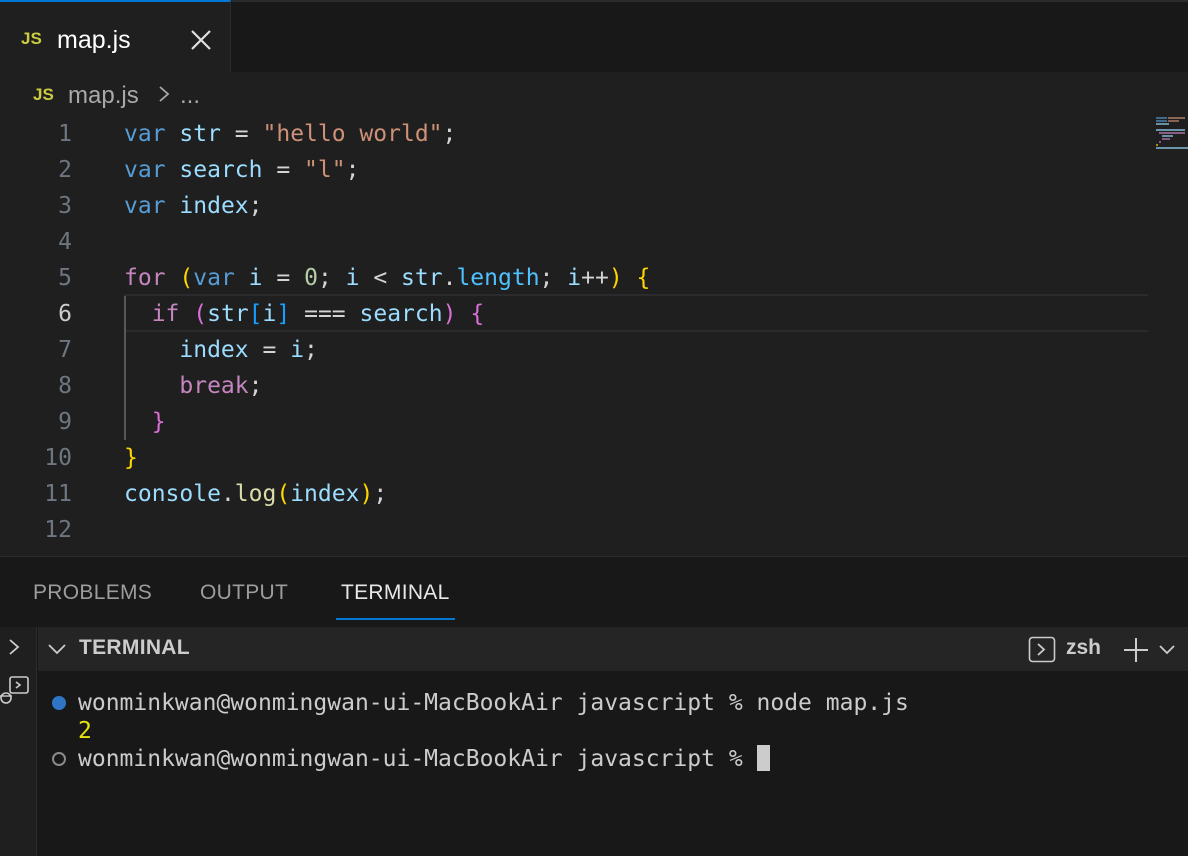  I want to click on code-text: console.log(index);, so click(256, 494).